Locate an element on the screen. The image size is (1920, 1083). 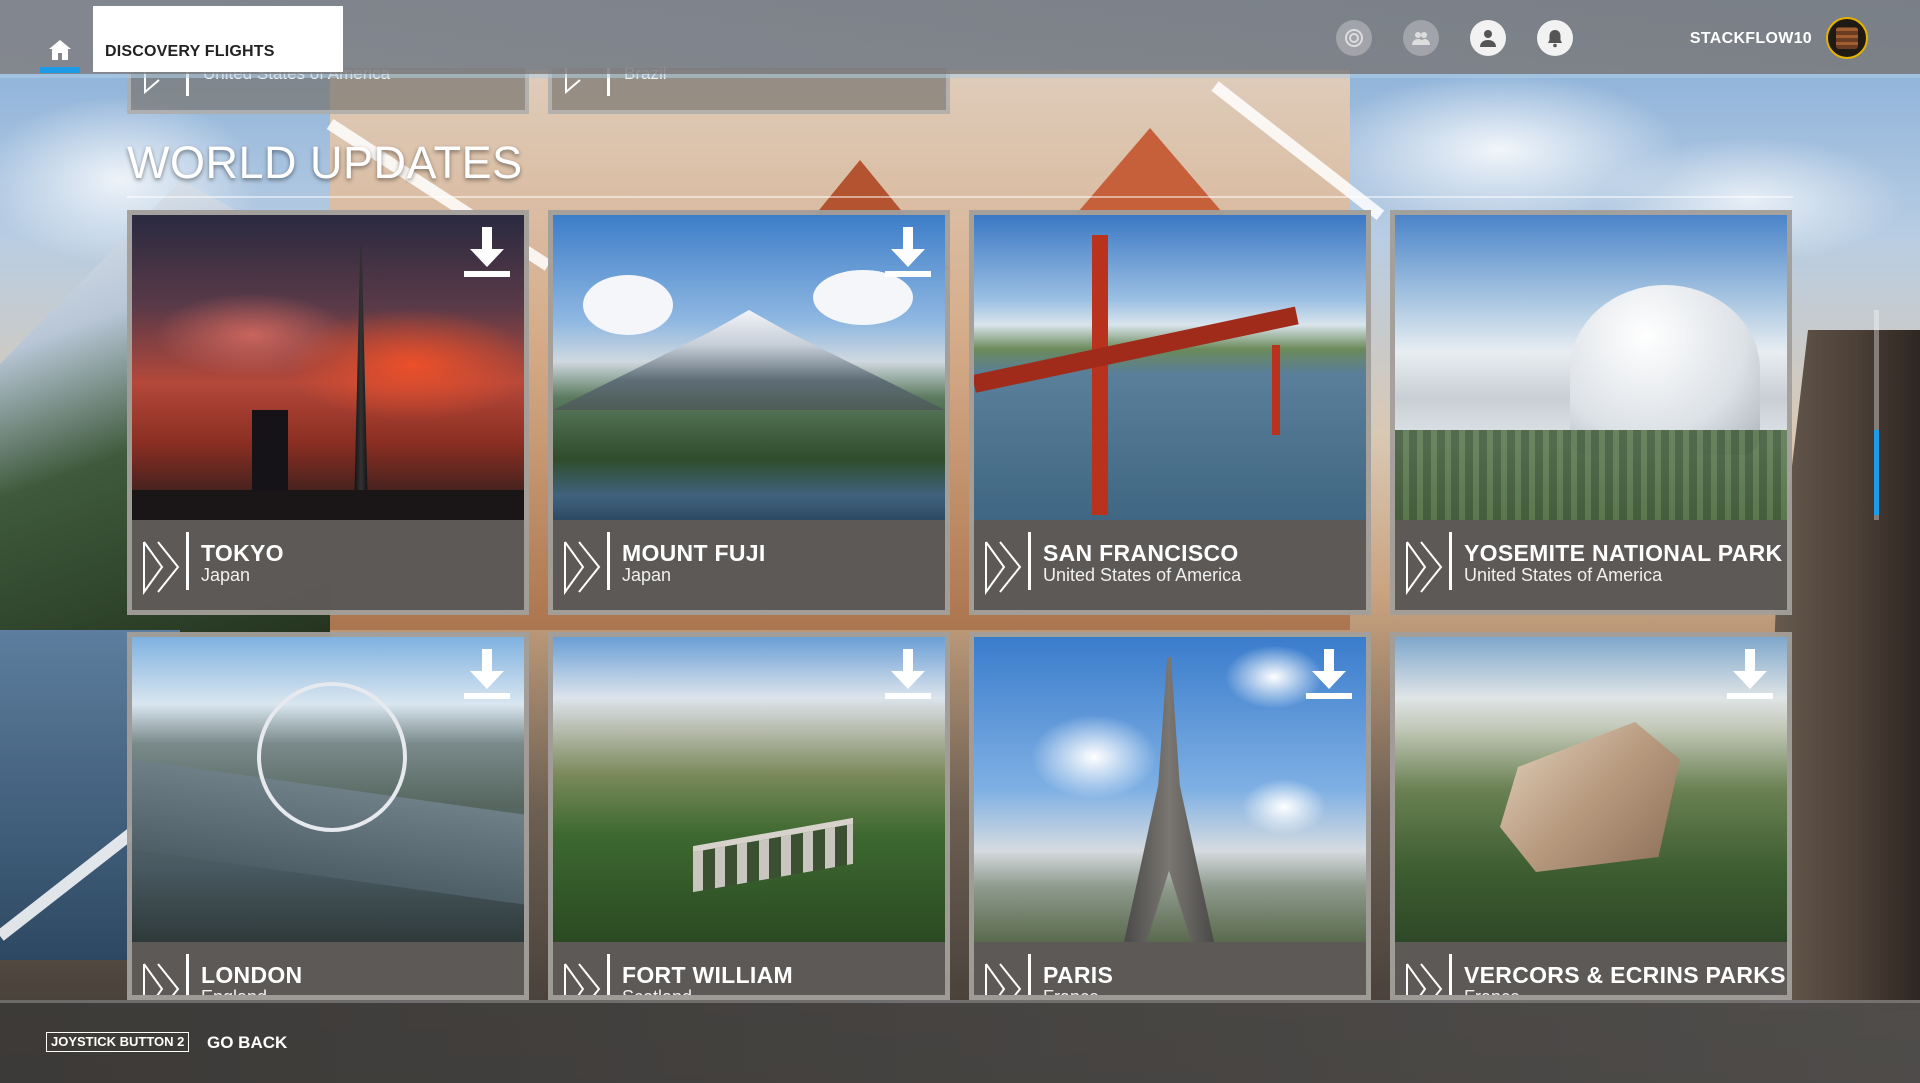
viaduct is located at coordinates (773, 855).